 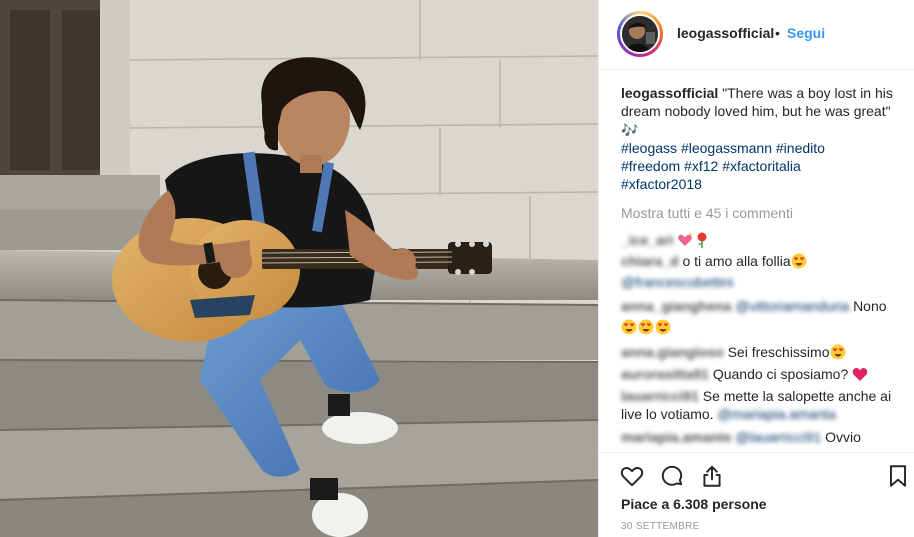 I want to click on comment-mention: @lauarricci91, so click(x=778, y=437).